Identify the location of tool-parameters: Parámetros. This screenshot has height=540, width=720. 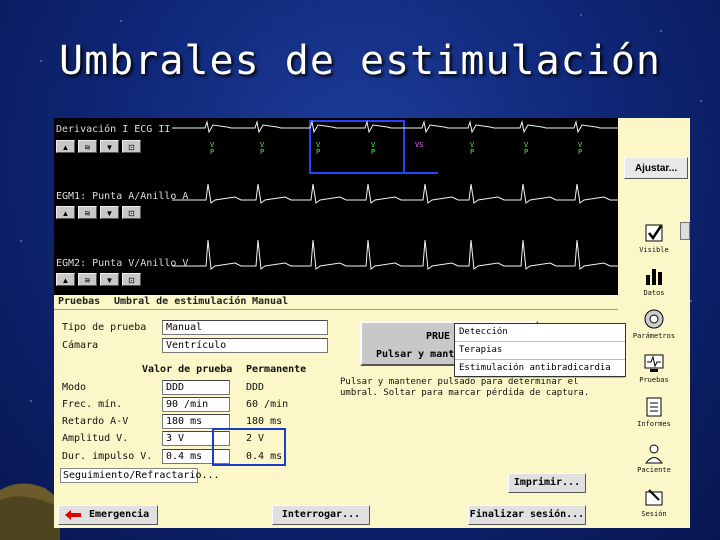
(654, 324).